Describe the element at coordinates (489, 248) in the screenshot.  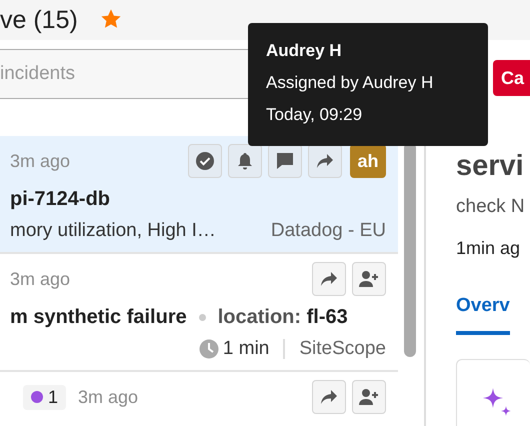
I see `detail-time: 1min ag` at that location.